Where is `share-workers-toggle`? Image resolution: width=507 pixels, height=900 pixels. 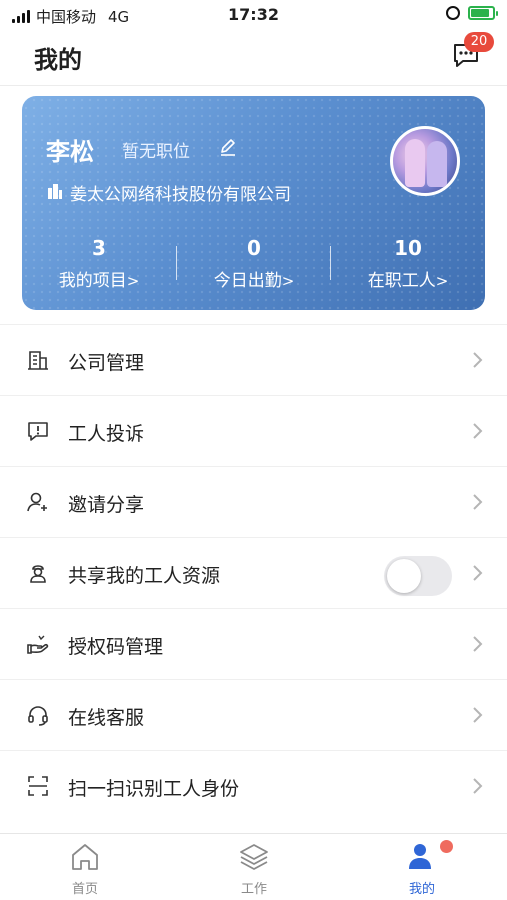 share-workers-toggle is located at coordinates (418, 576).